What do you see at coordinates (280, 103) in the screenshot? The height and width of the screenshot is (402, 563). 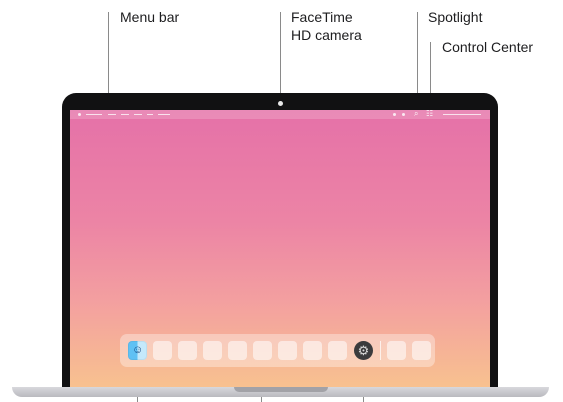 I see `facetime-camera` at bounding box center [280, 103].